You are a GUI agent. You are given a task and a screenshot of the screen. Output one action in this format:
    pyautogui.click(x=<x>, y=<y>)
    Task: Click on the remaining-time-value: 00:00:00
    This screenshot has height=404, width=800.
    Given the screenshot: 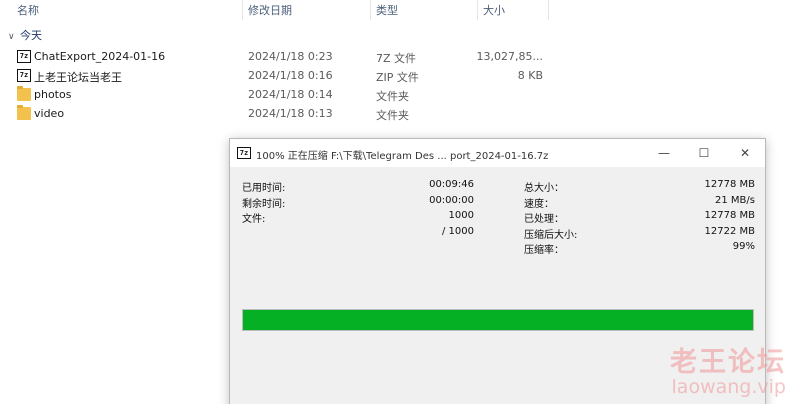 What is the action you would take?
    pyautogui.click(x=451, y=200)
    